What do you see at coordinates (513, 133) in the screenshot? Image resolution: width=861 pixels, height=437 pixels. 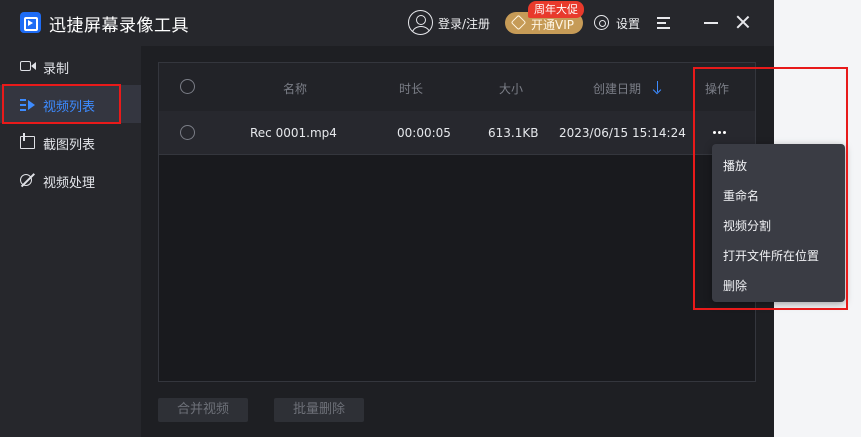 I see `cell-size: 613.1KB` at bounding box center [513, 133].